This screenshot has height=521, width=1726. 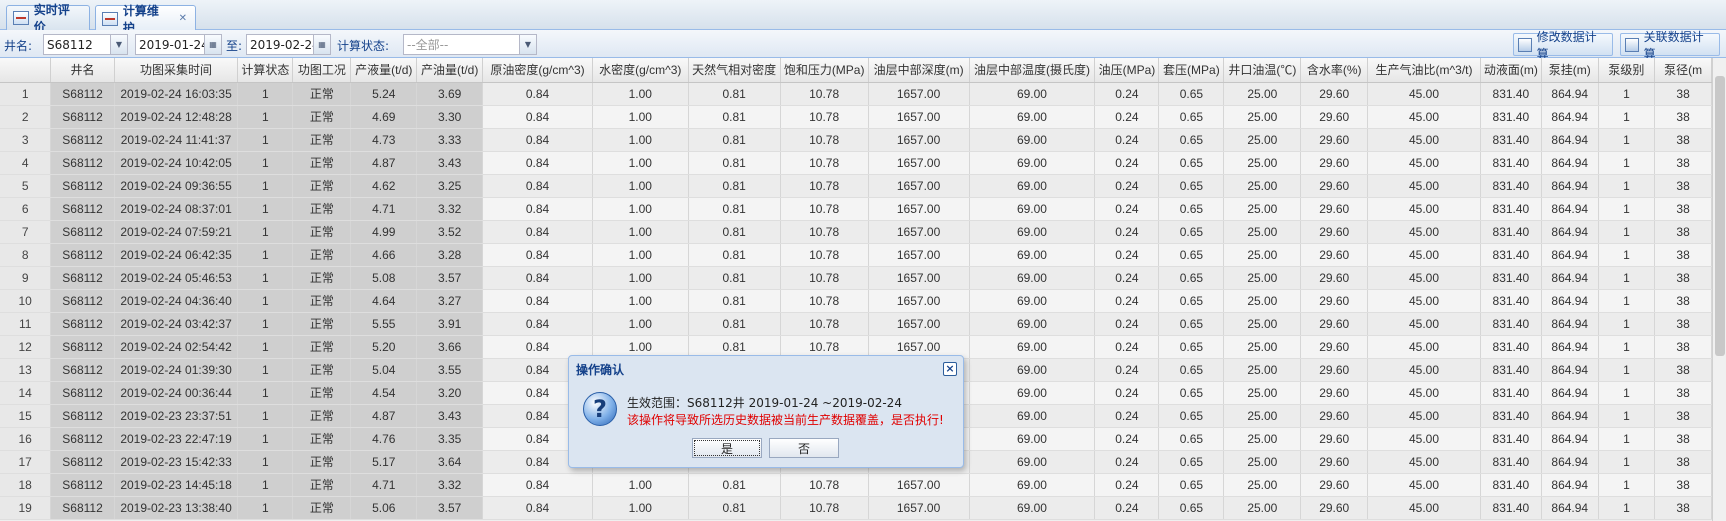 What do you see at coordinates (1262, 70) in the screenshot?
I see `column-header: 井口油温(℃)` at bounding box center [1262, 70].